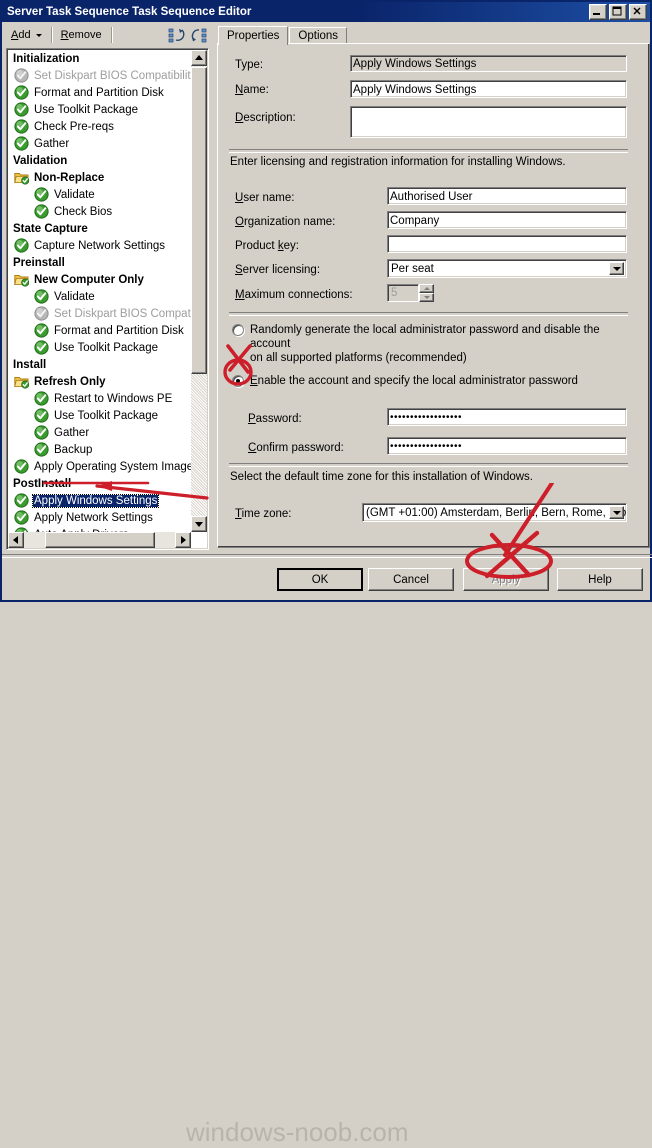 The image size is (652, 1148). What do you see at coordinates (177, 35) in the screenshot?
I see `move-up-icon` at bounding box center [177, 35].